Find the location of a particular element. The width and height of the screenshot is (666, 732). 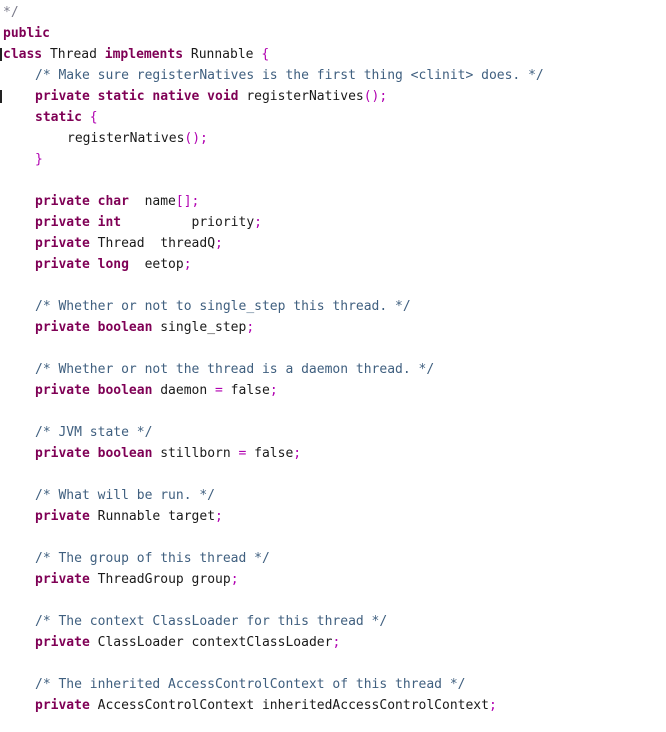

code-line: static { is located at coordinates (66, 117).